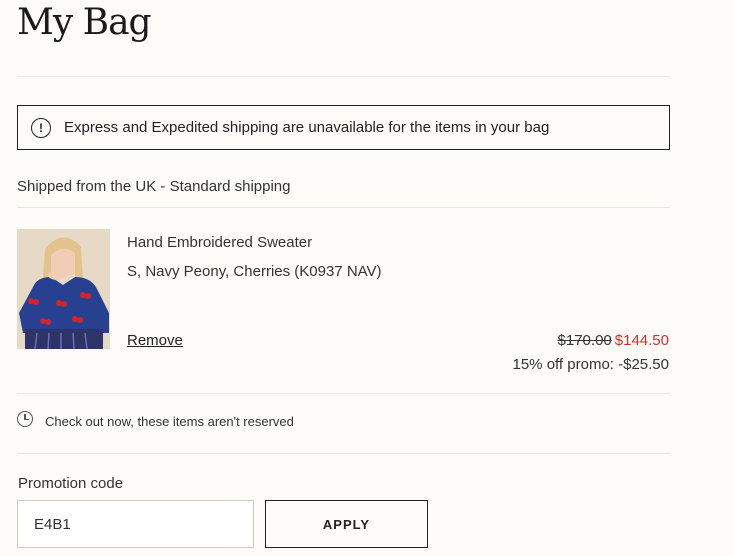 This screenshot has height=556, width=734. I want to click on exclamation-circle-icon: !, so click(41, 127).